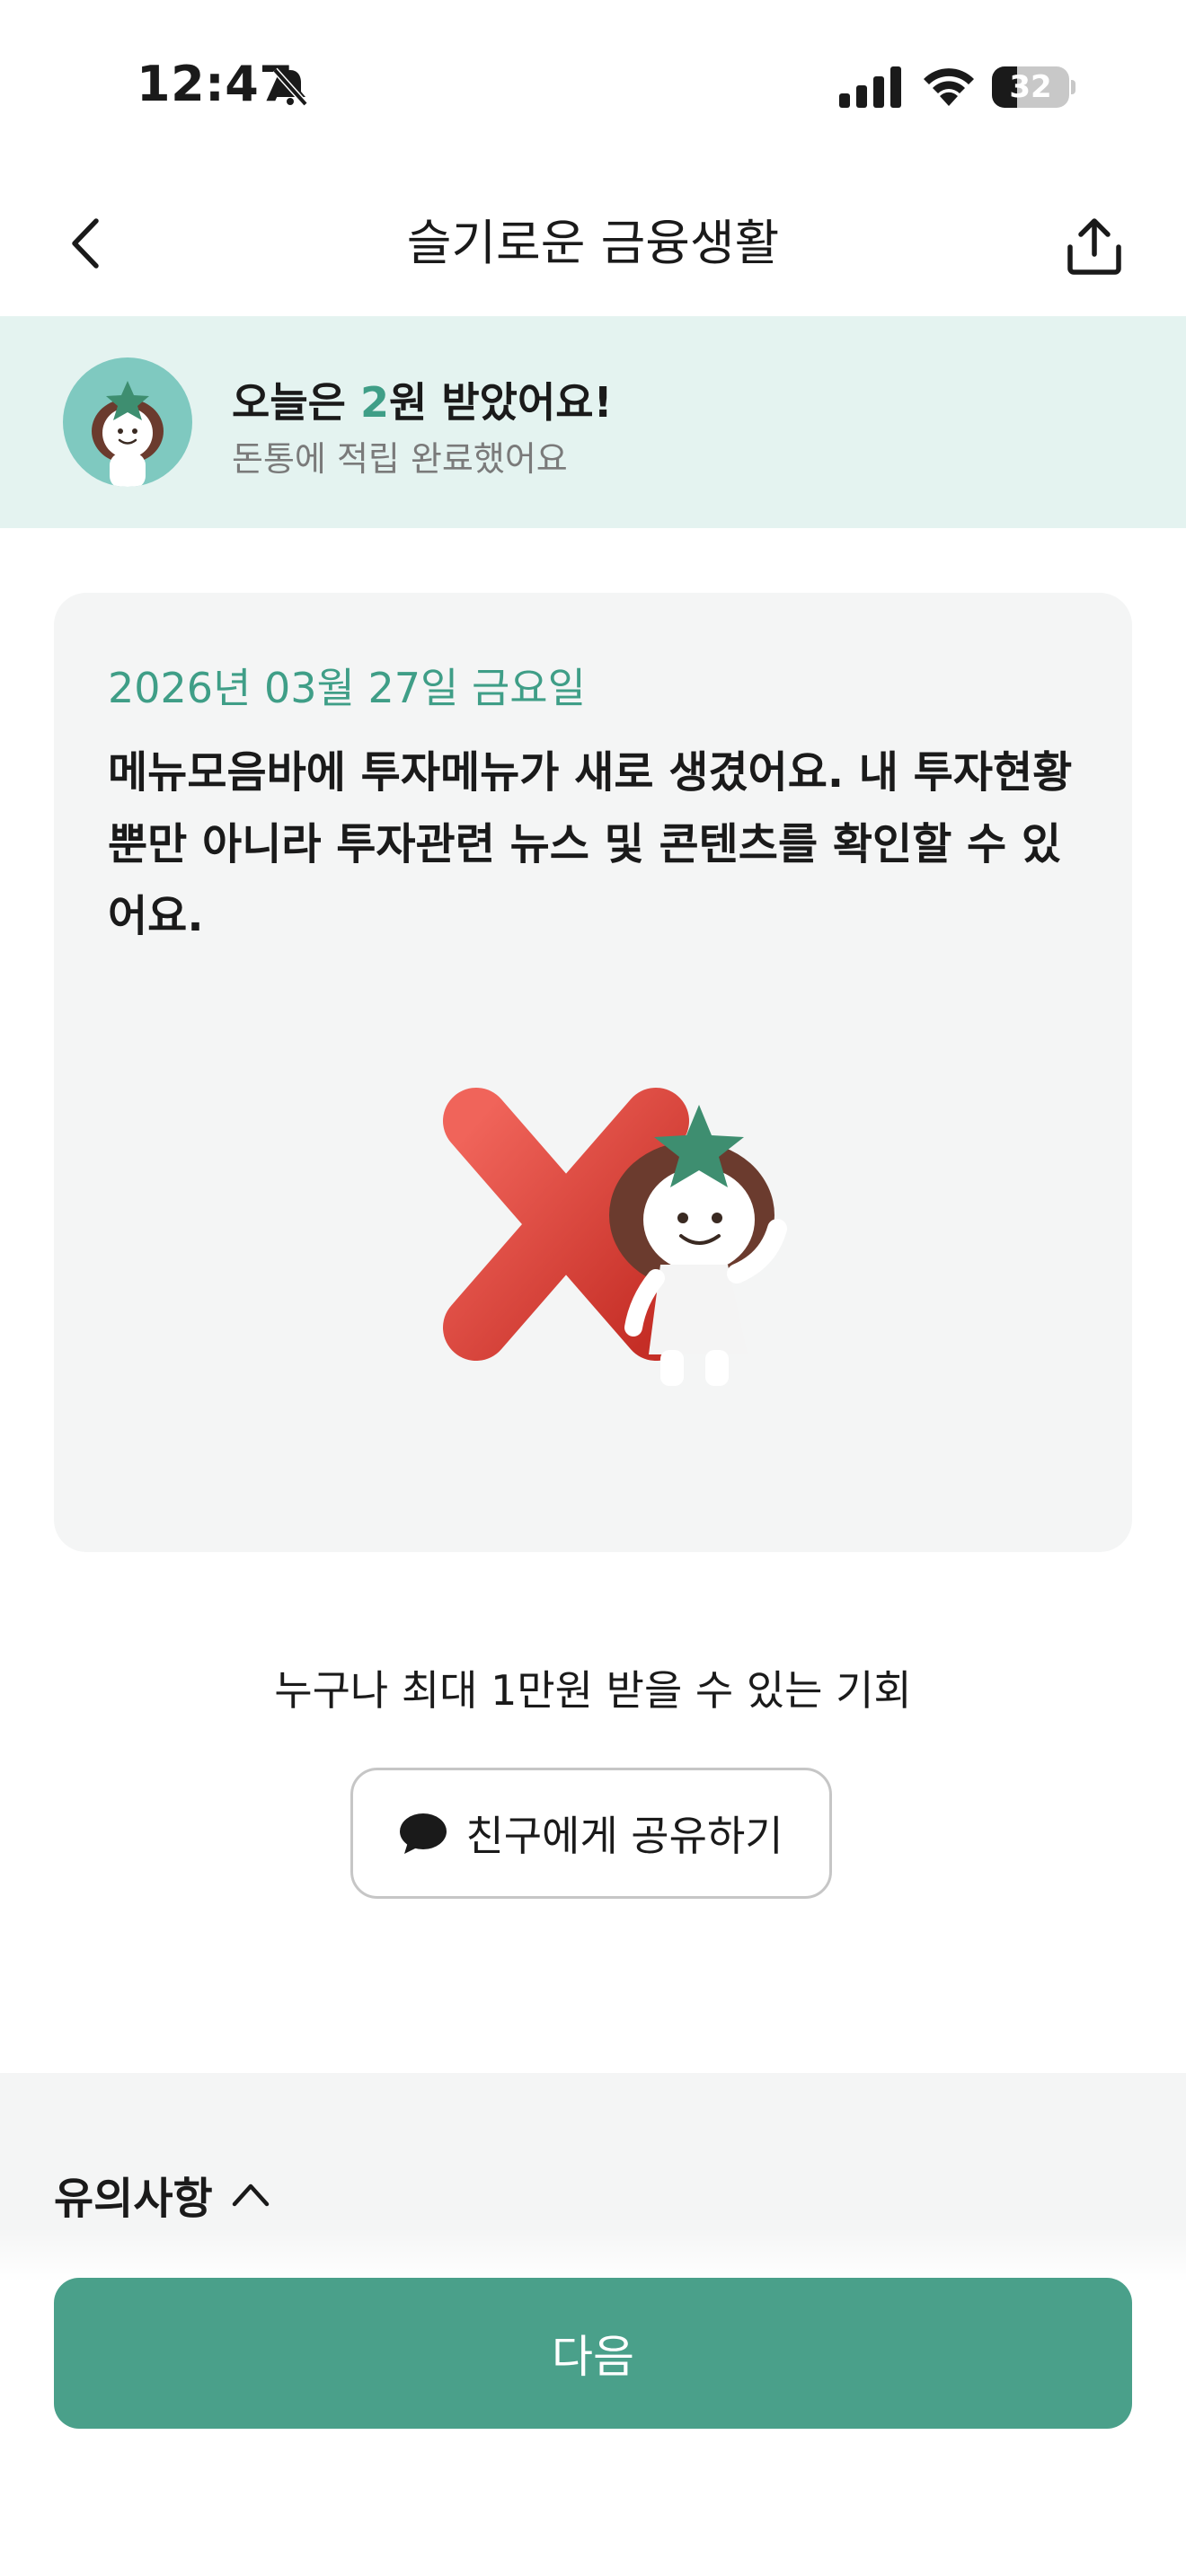 Image resolution: width=1186 pixels, height=2576 pixels. Describe the element at coordinates (347, 688) in the screenshot. I see `card-date: 2026년 03월 27일 금요일` at that location.